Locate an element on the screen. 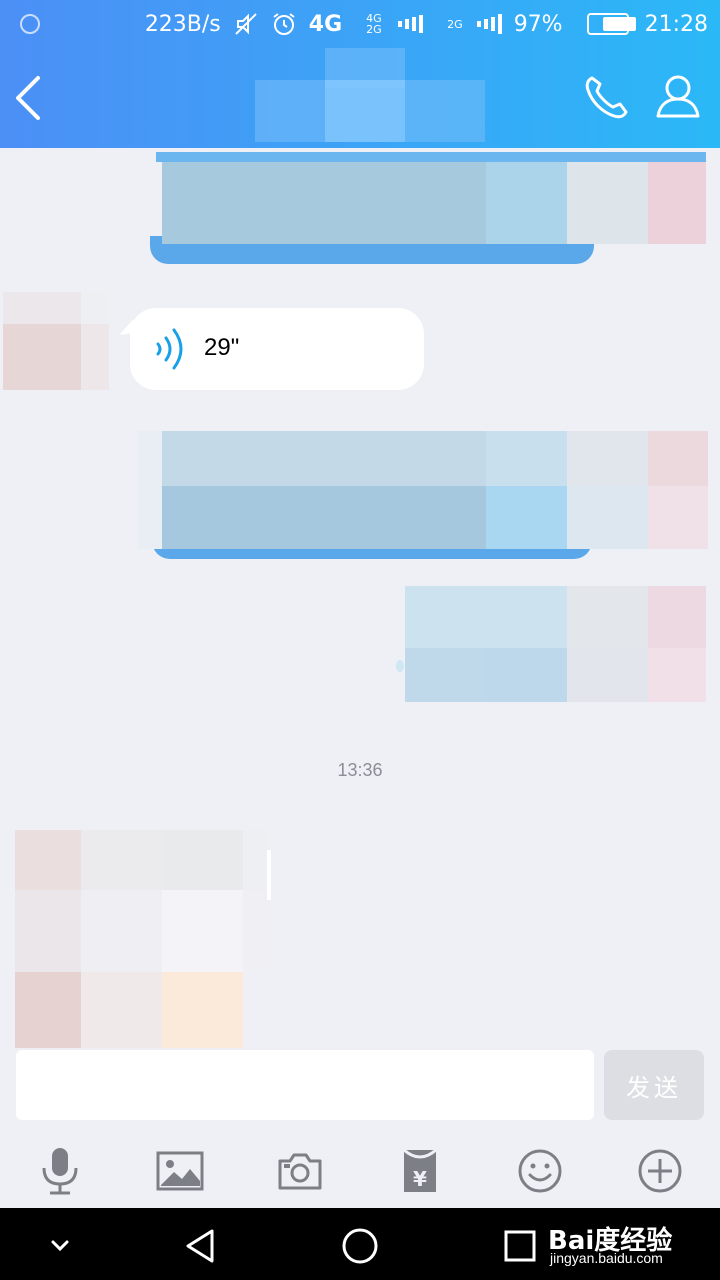 The width and height of the screenshot is (720, 1280). watermark-url: jingyan.baidu.com is located at coordinates (606, 1258).